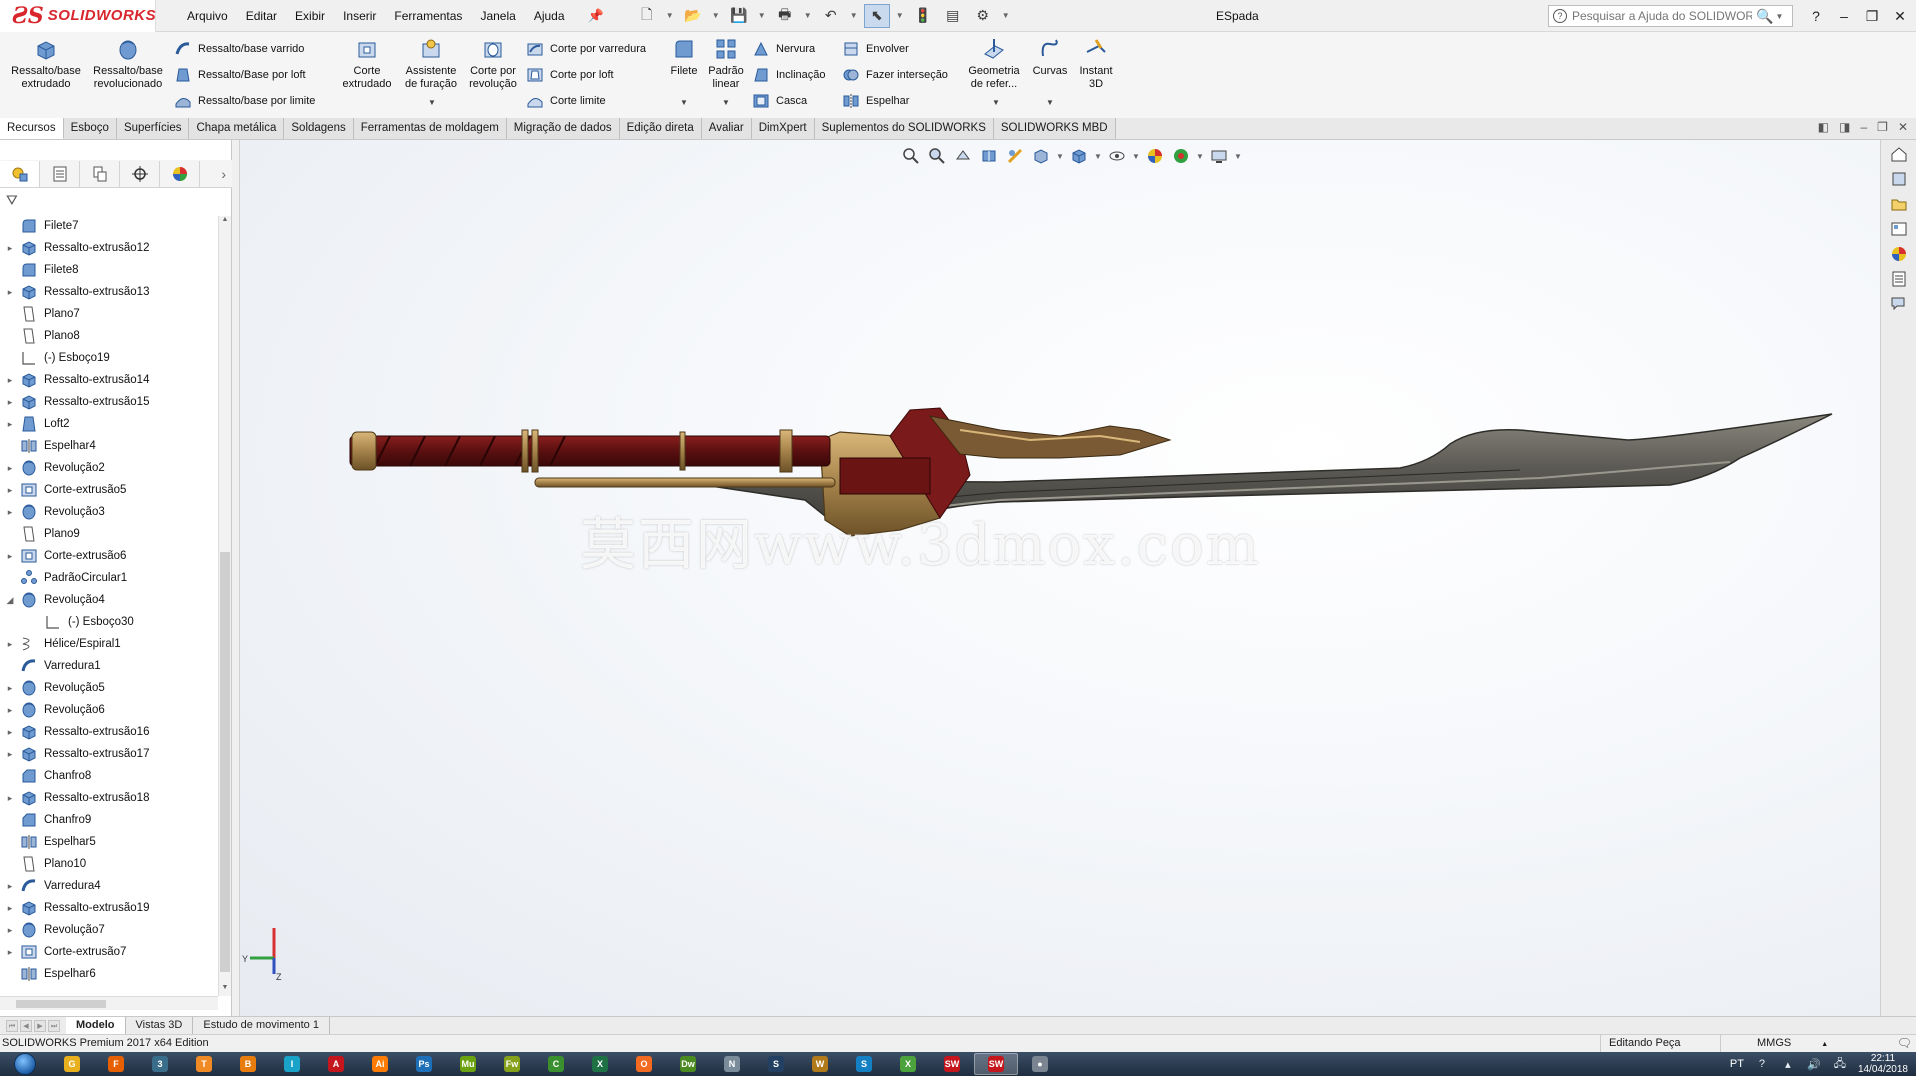 The width and height of the screenshot is (1916, 1076). I want to click on instant3d-button: Instant 3D, so click(1096, 63).